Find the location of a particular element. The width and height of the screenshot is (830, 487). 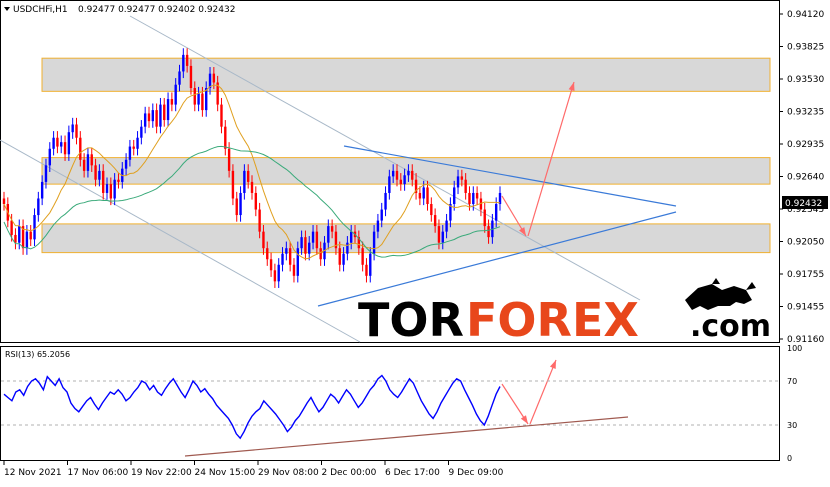

price-tick-label: 0.93825 is located at coordinates (805, 48).